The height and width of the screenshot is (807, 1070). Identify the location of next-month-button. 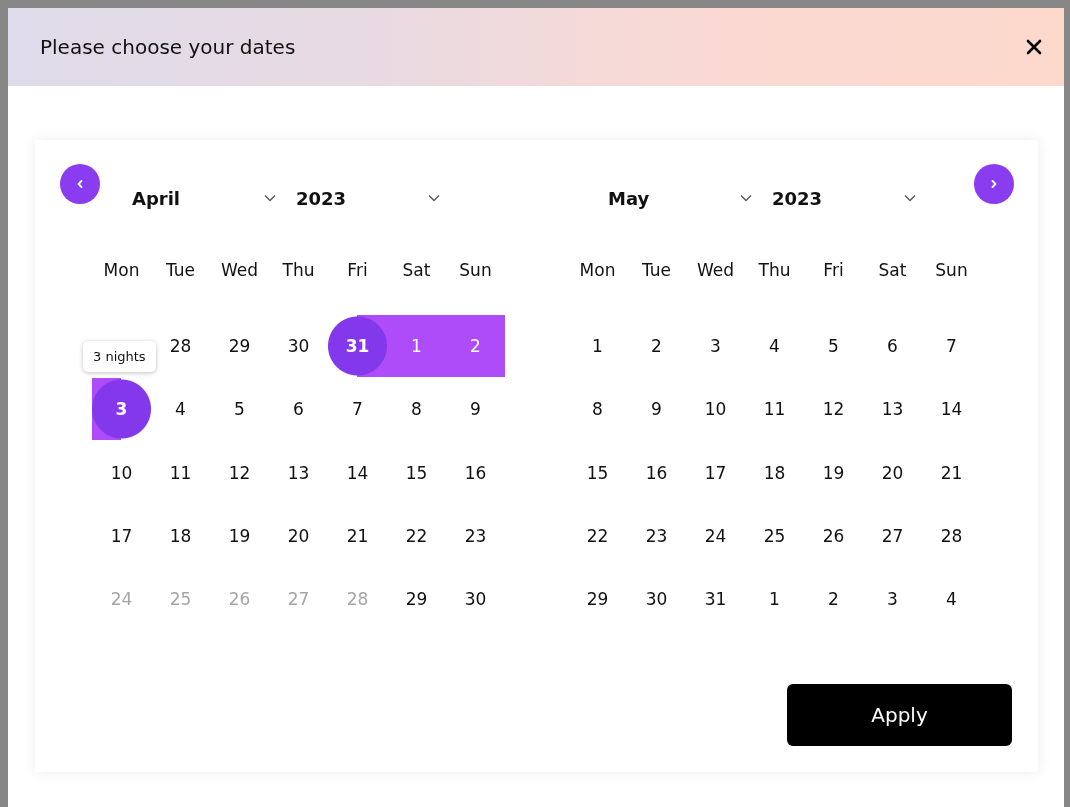
(994, 184).